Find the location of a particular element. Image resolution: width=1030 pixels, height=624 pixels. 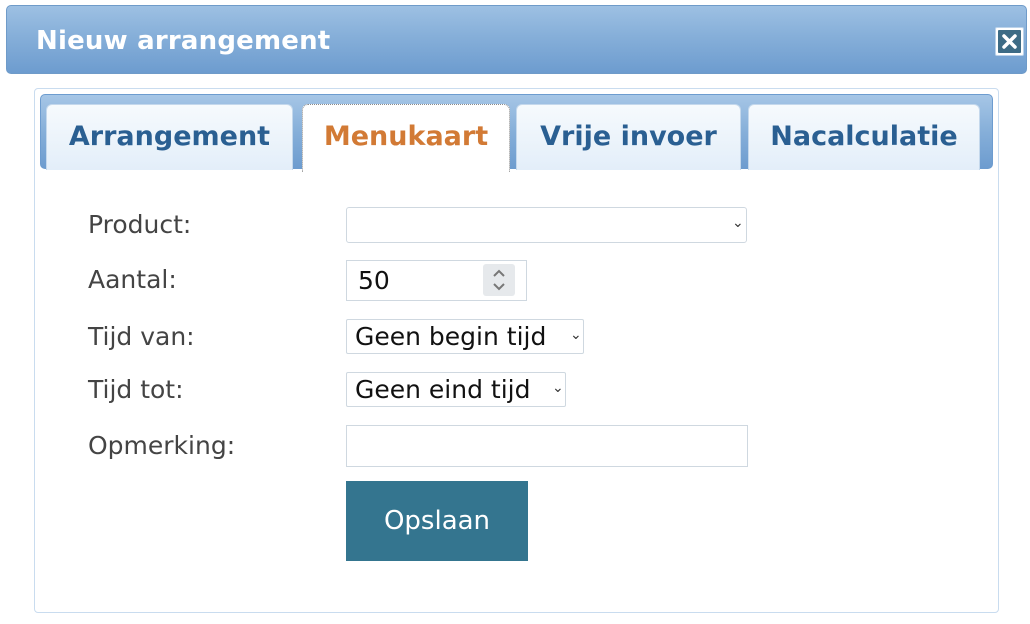

tab-arrangement: Arrangement is located at coordinates (169, 137).